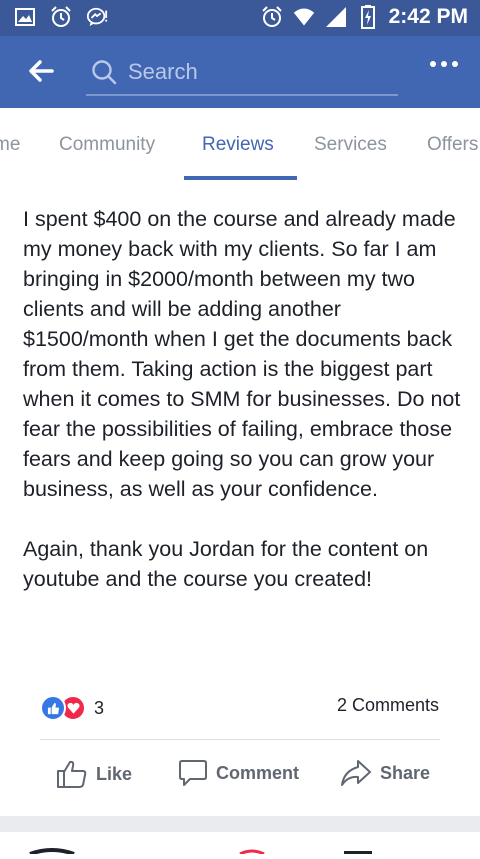 The height and width of the screenshot is (859, 480). I want to click on tab-home: me, so click(10, 145).